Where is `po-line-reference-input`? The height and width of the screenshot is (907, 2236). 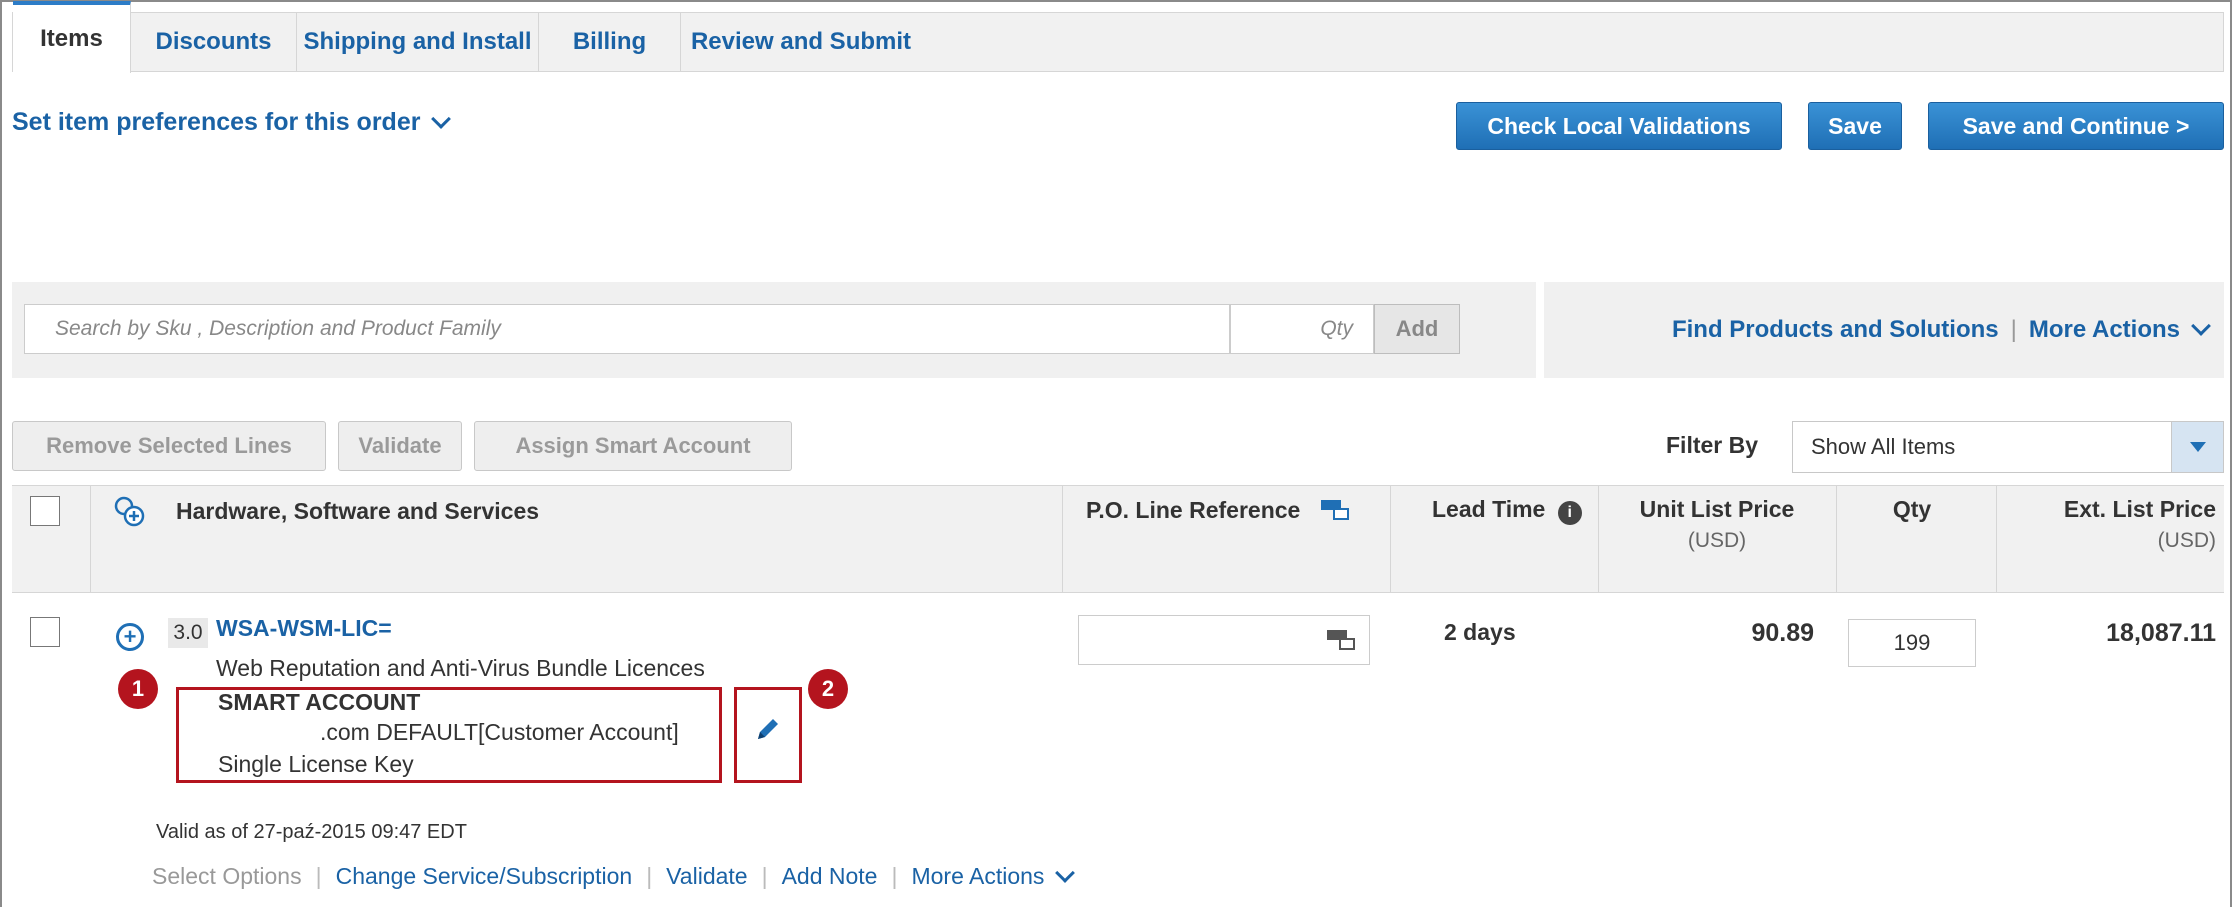
po-line-reference-input is located at coordinates (1224, 640).